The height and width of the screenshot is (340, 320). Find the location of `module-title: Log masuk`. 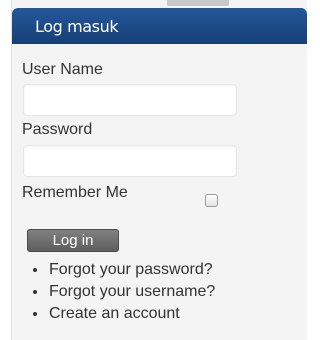

module-title: Log masuk is located at coordinates (77, 26).